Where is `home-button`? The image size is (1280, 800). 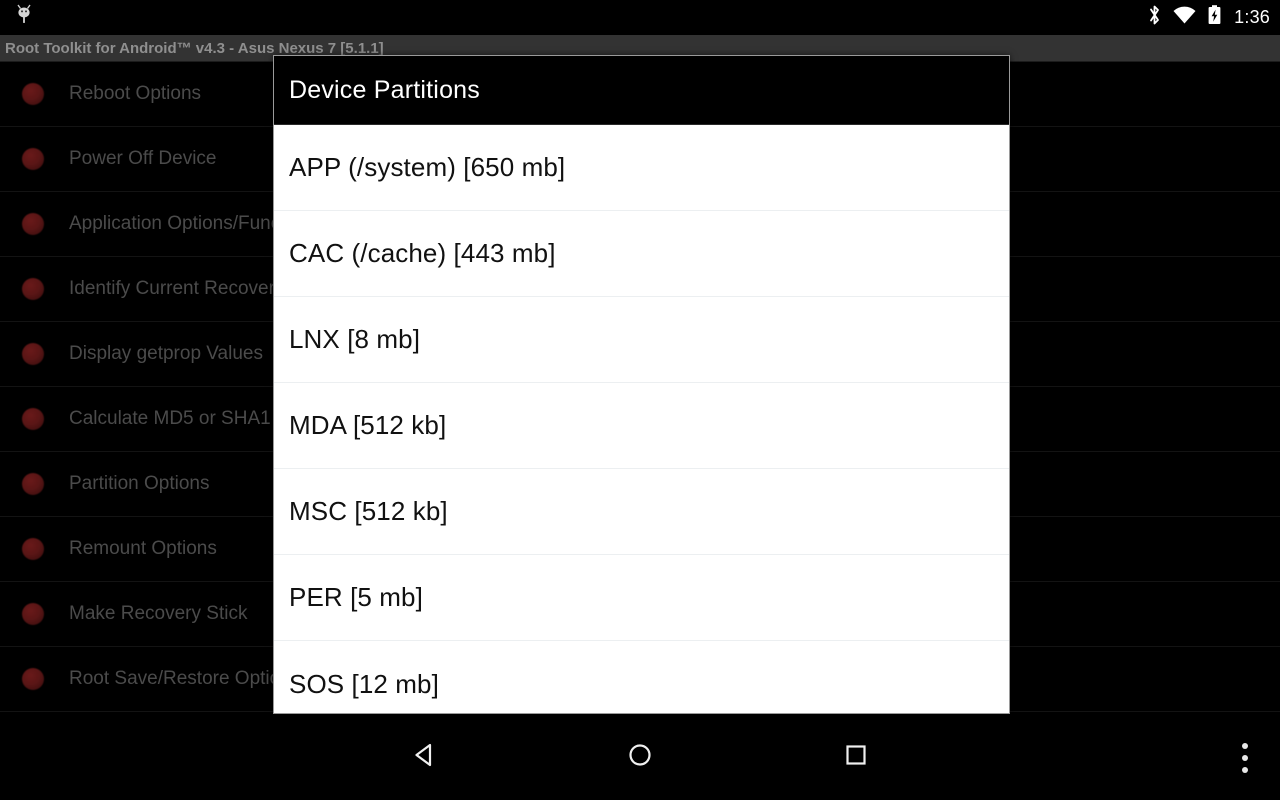
home-button is located at coordinates (640, 757).